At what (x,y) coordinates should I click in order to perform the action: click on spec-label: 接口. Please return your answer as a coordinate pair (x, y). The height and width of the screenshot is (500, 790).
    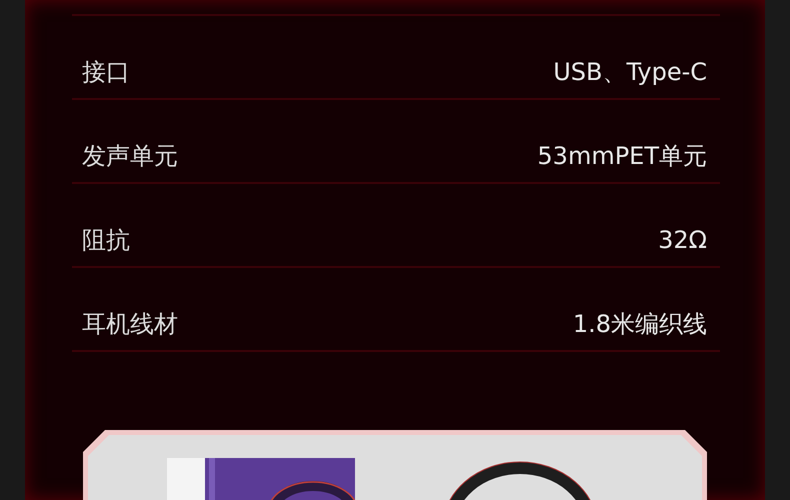
    Looking at the image, I should click on (106, 72).